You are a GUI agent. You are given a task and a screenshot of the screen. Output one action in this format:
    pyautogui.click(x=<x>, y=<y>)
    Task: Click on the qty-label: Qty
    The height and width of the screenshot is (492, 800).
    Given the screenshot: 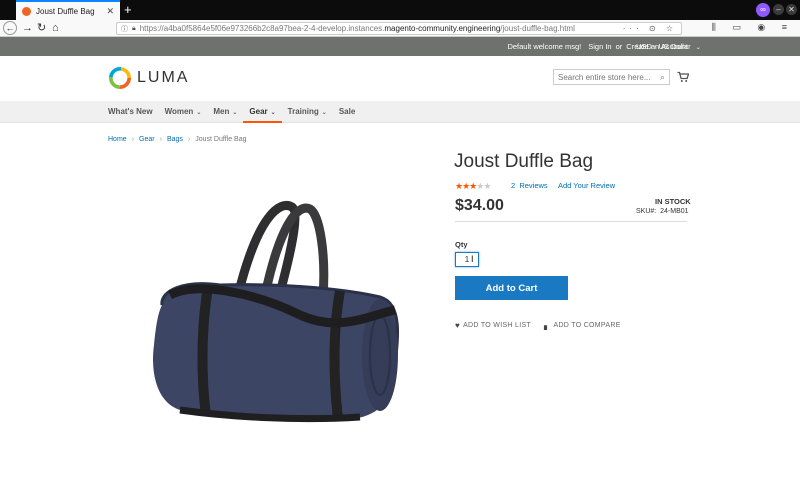 What is the action you would take?
    pyautogui.click(x=461, y=244)
    